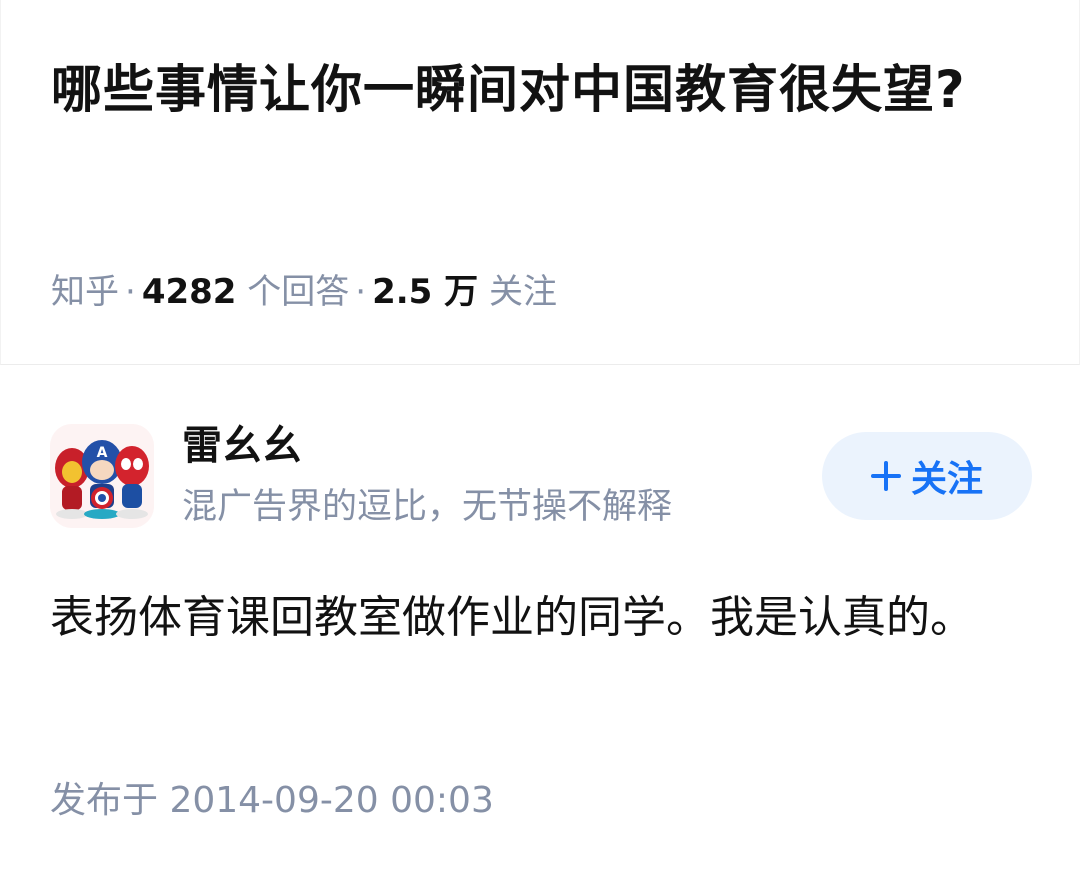 The width and height of the screenshot is (1080, 877). What do you see at coordinates (522, 292) in the screenshot?
I see `follower-count-label: 关注` at bounding box center [522, 292].